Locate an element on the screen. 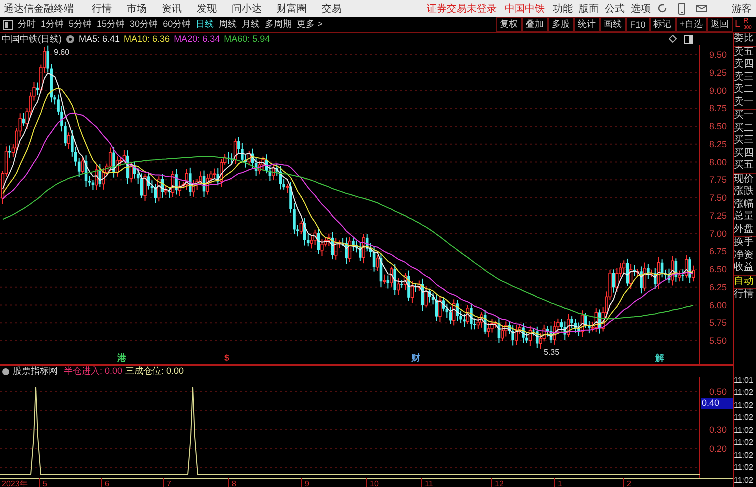 Image resolution: width=756 pixels, height=487 pixels. menu-item: 行情 is located at coordinates (102, 9).